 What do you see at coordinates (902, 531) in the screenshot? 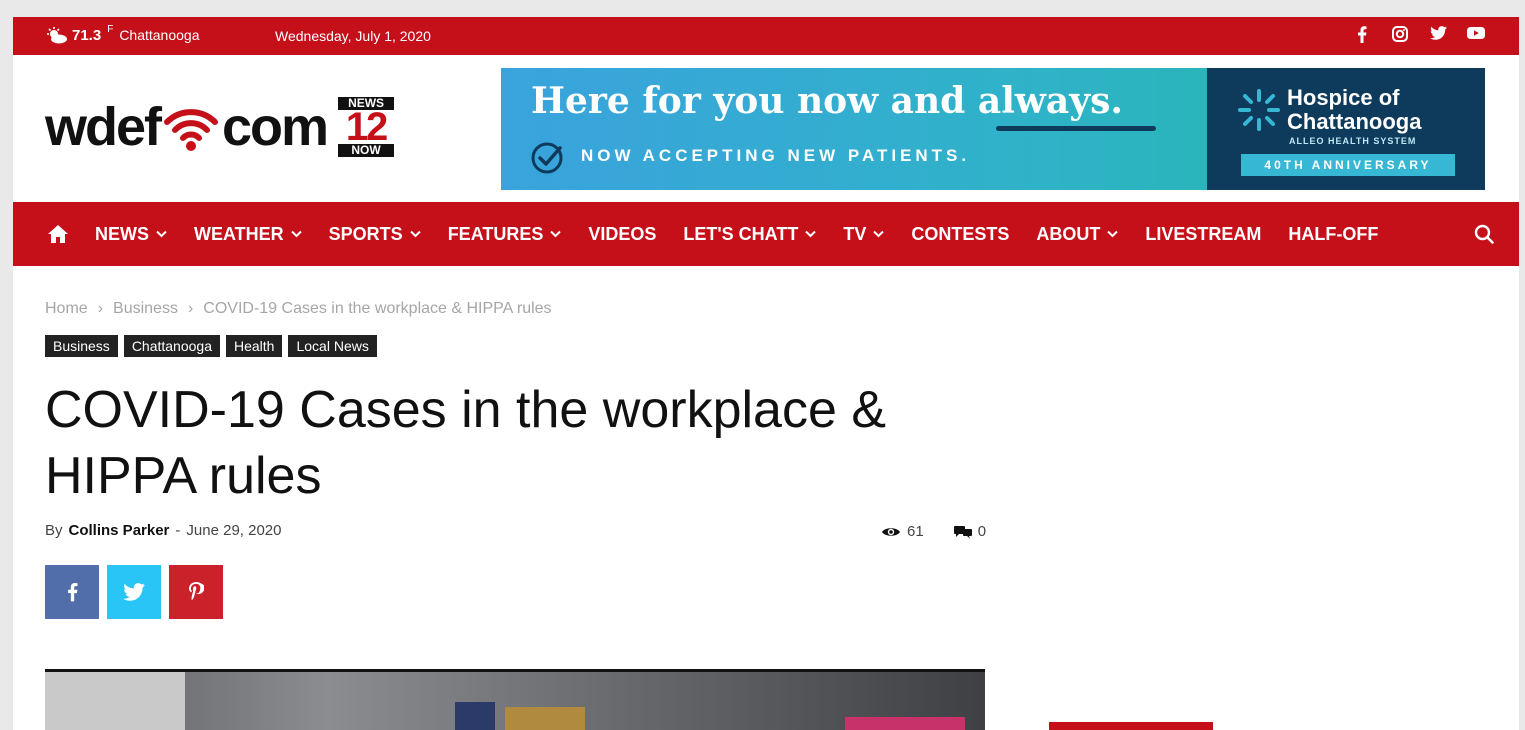
I see `views-counter: 61` at bounding box center [902, 531].